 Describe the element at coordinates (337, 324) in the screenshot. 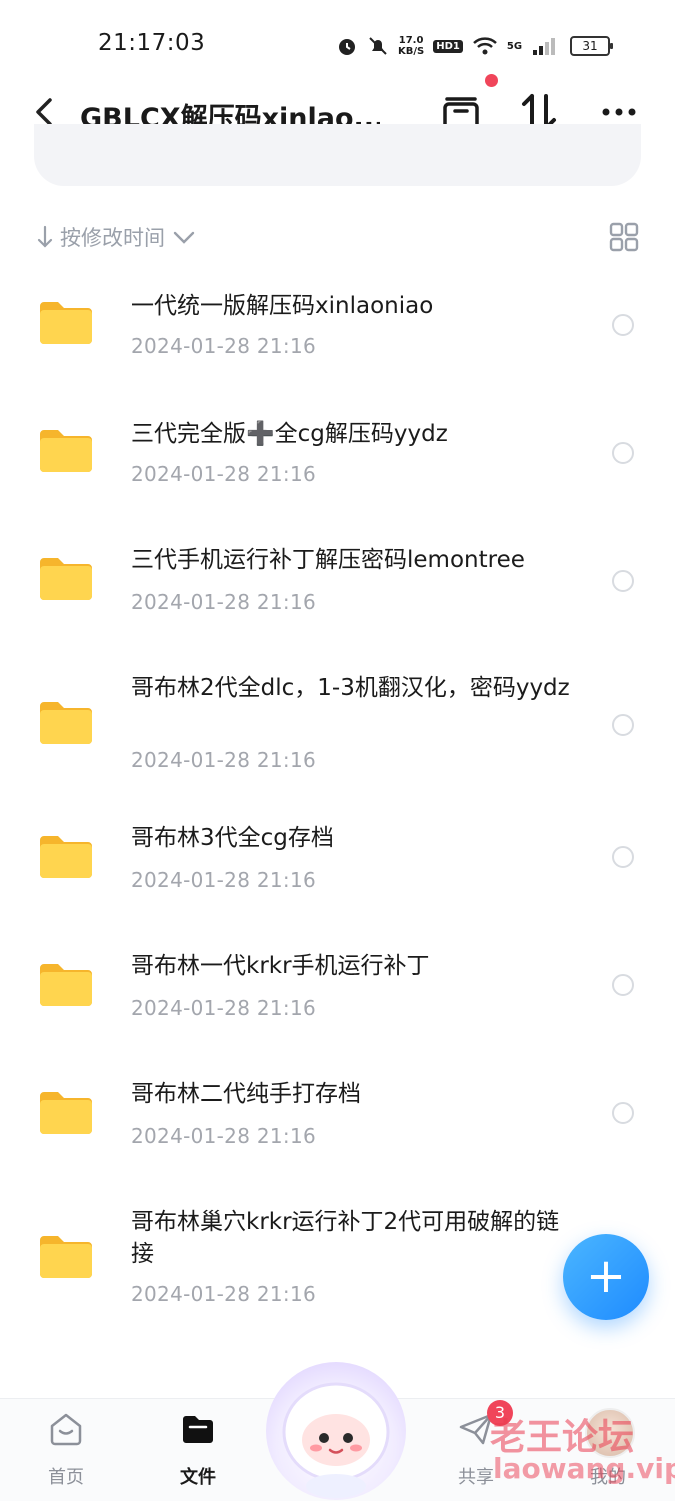

I see `list-item: 一代统一版解压码xinlaoniao 2024-01-28 21:16` at that location.